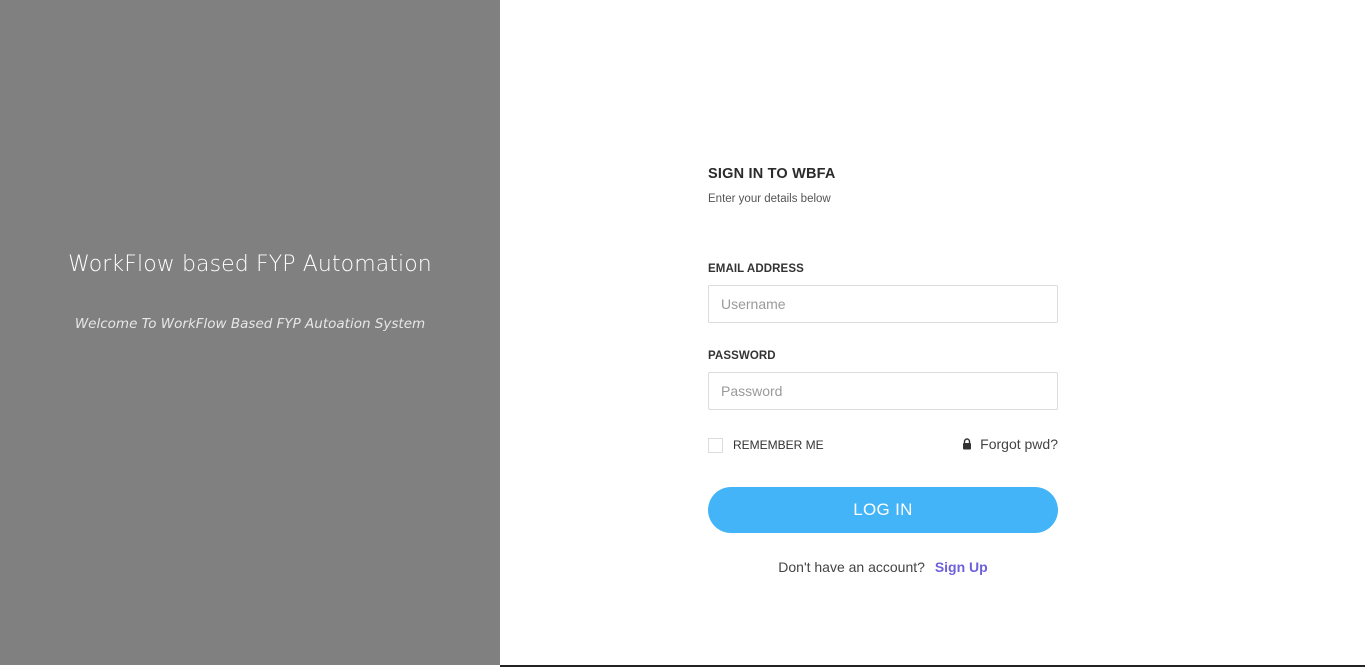 This screenshot has height=667, width=1365. I want to click on login-button: LOG IN, so click(883, 510).